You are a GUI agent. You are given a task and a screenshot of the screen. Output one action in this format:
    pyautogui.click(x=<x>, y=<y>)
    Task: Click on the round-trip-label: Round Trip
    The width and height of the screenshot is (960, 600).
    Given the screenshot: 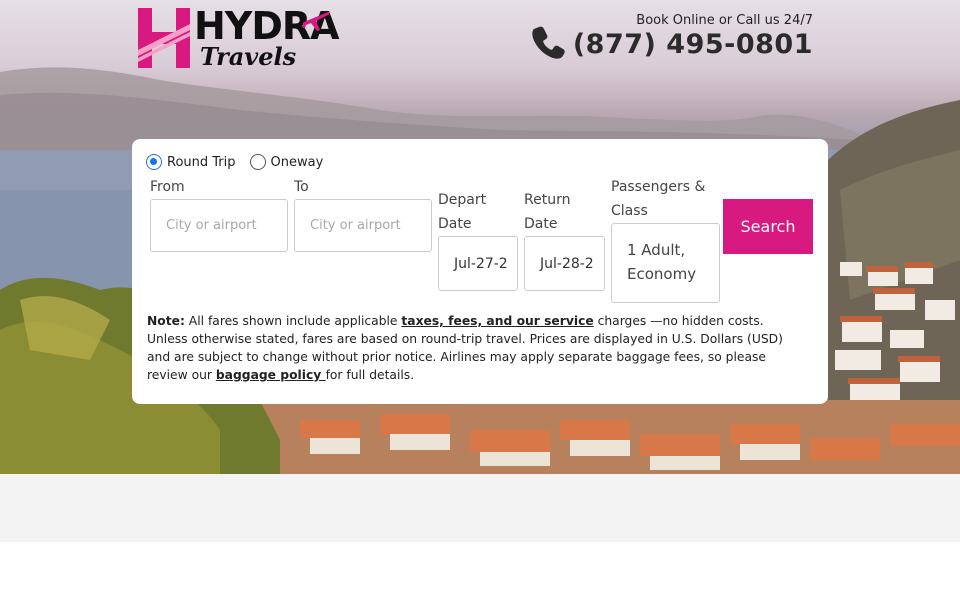 What is the action you would take?
    pyautogui.click(x=201, y=162)
    